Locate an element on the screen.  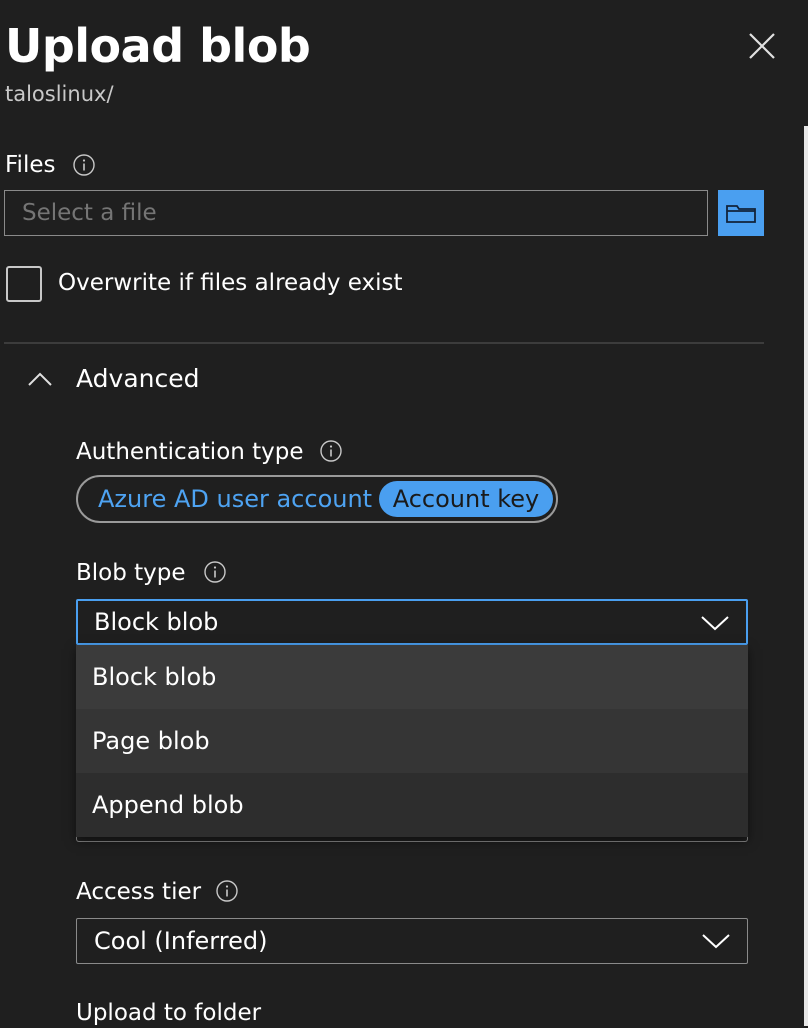
access-tier-label: Access tier is located at coordinates (139, 892).